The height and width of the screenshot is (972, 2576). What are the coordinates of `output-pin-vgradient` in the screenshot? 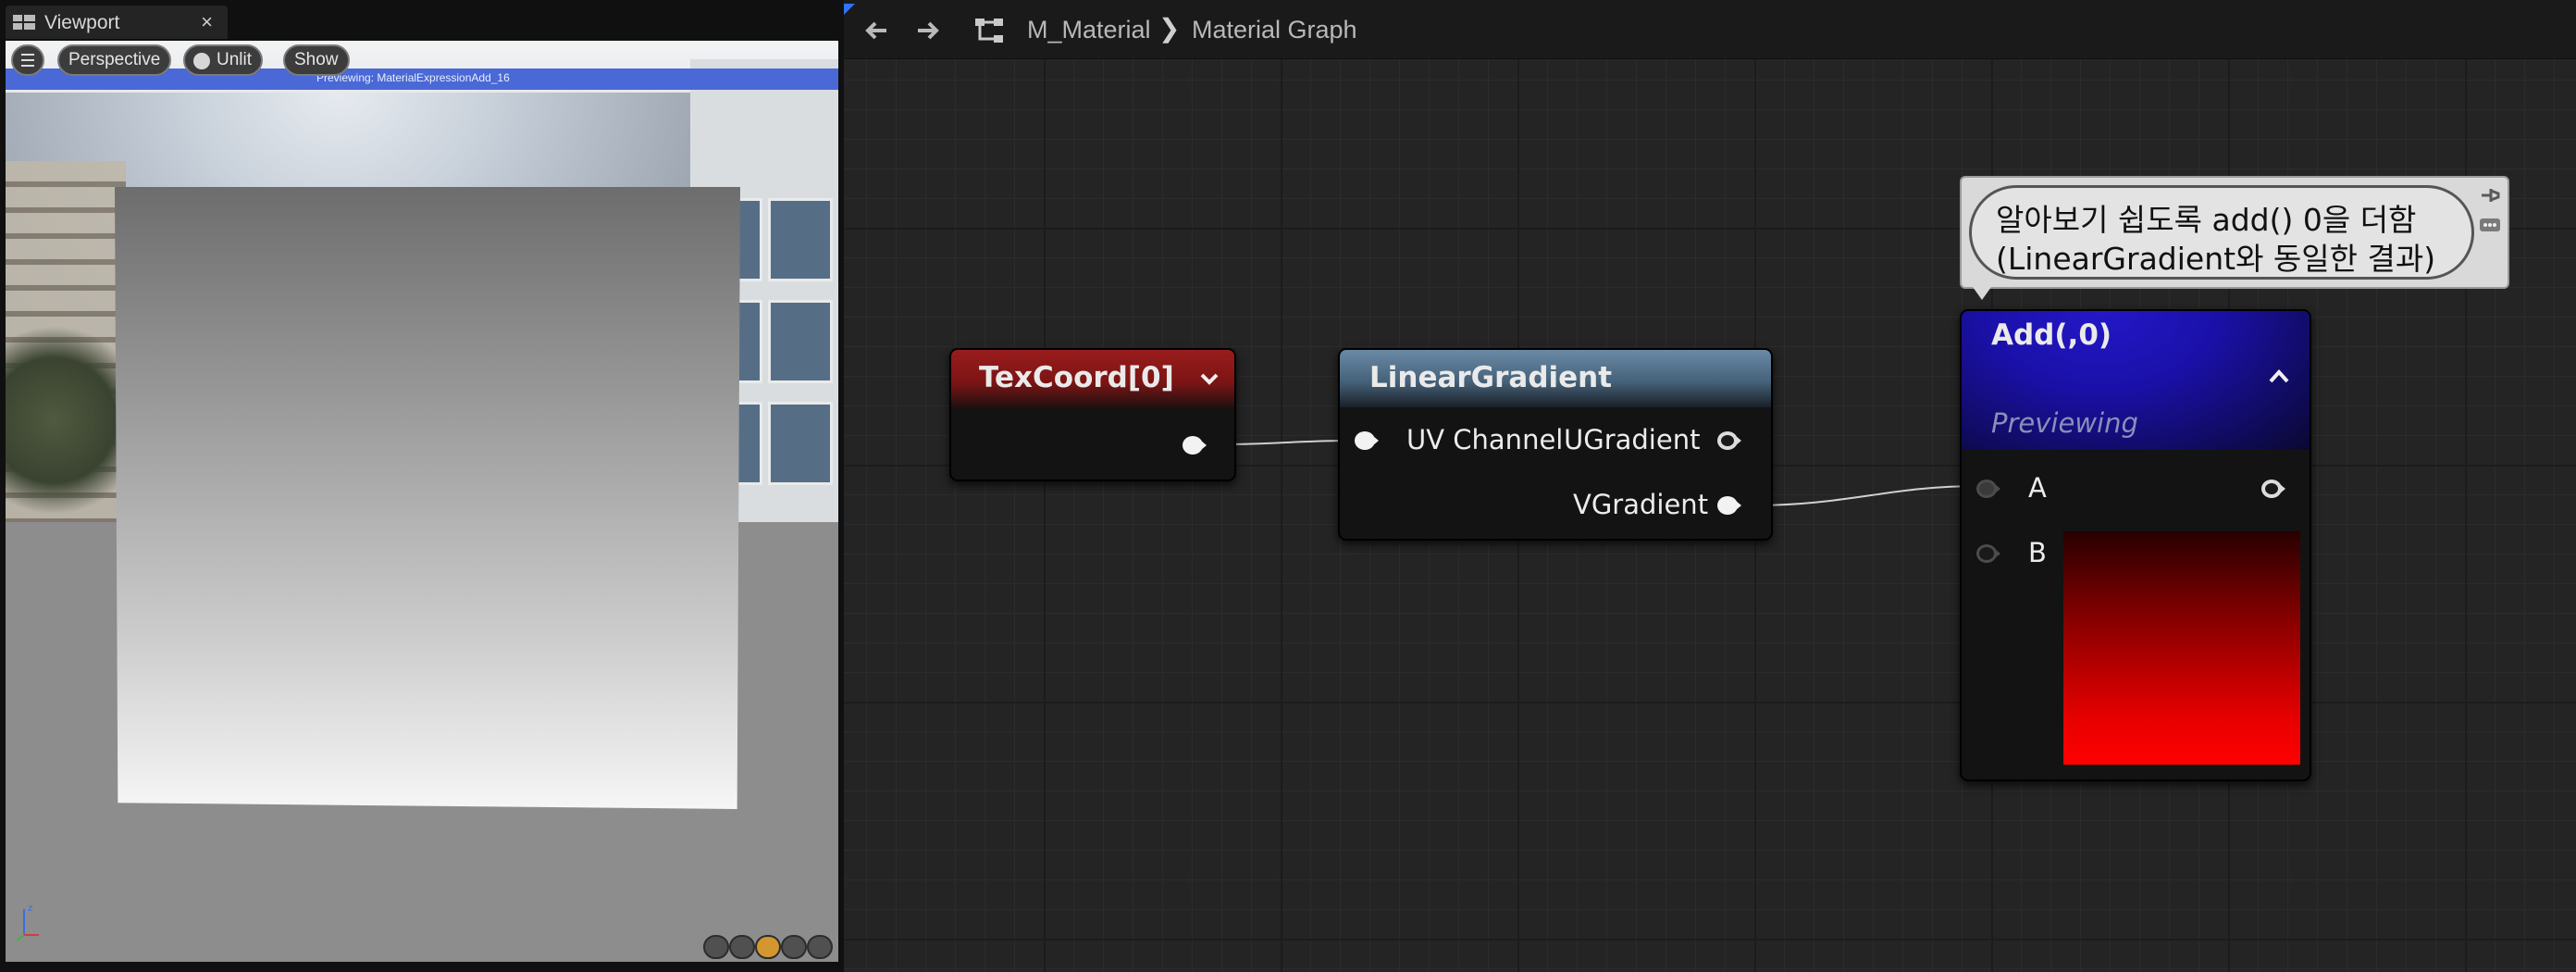 It's located at (1730, 505).